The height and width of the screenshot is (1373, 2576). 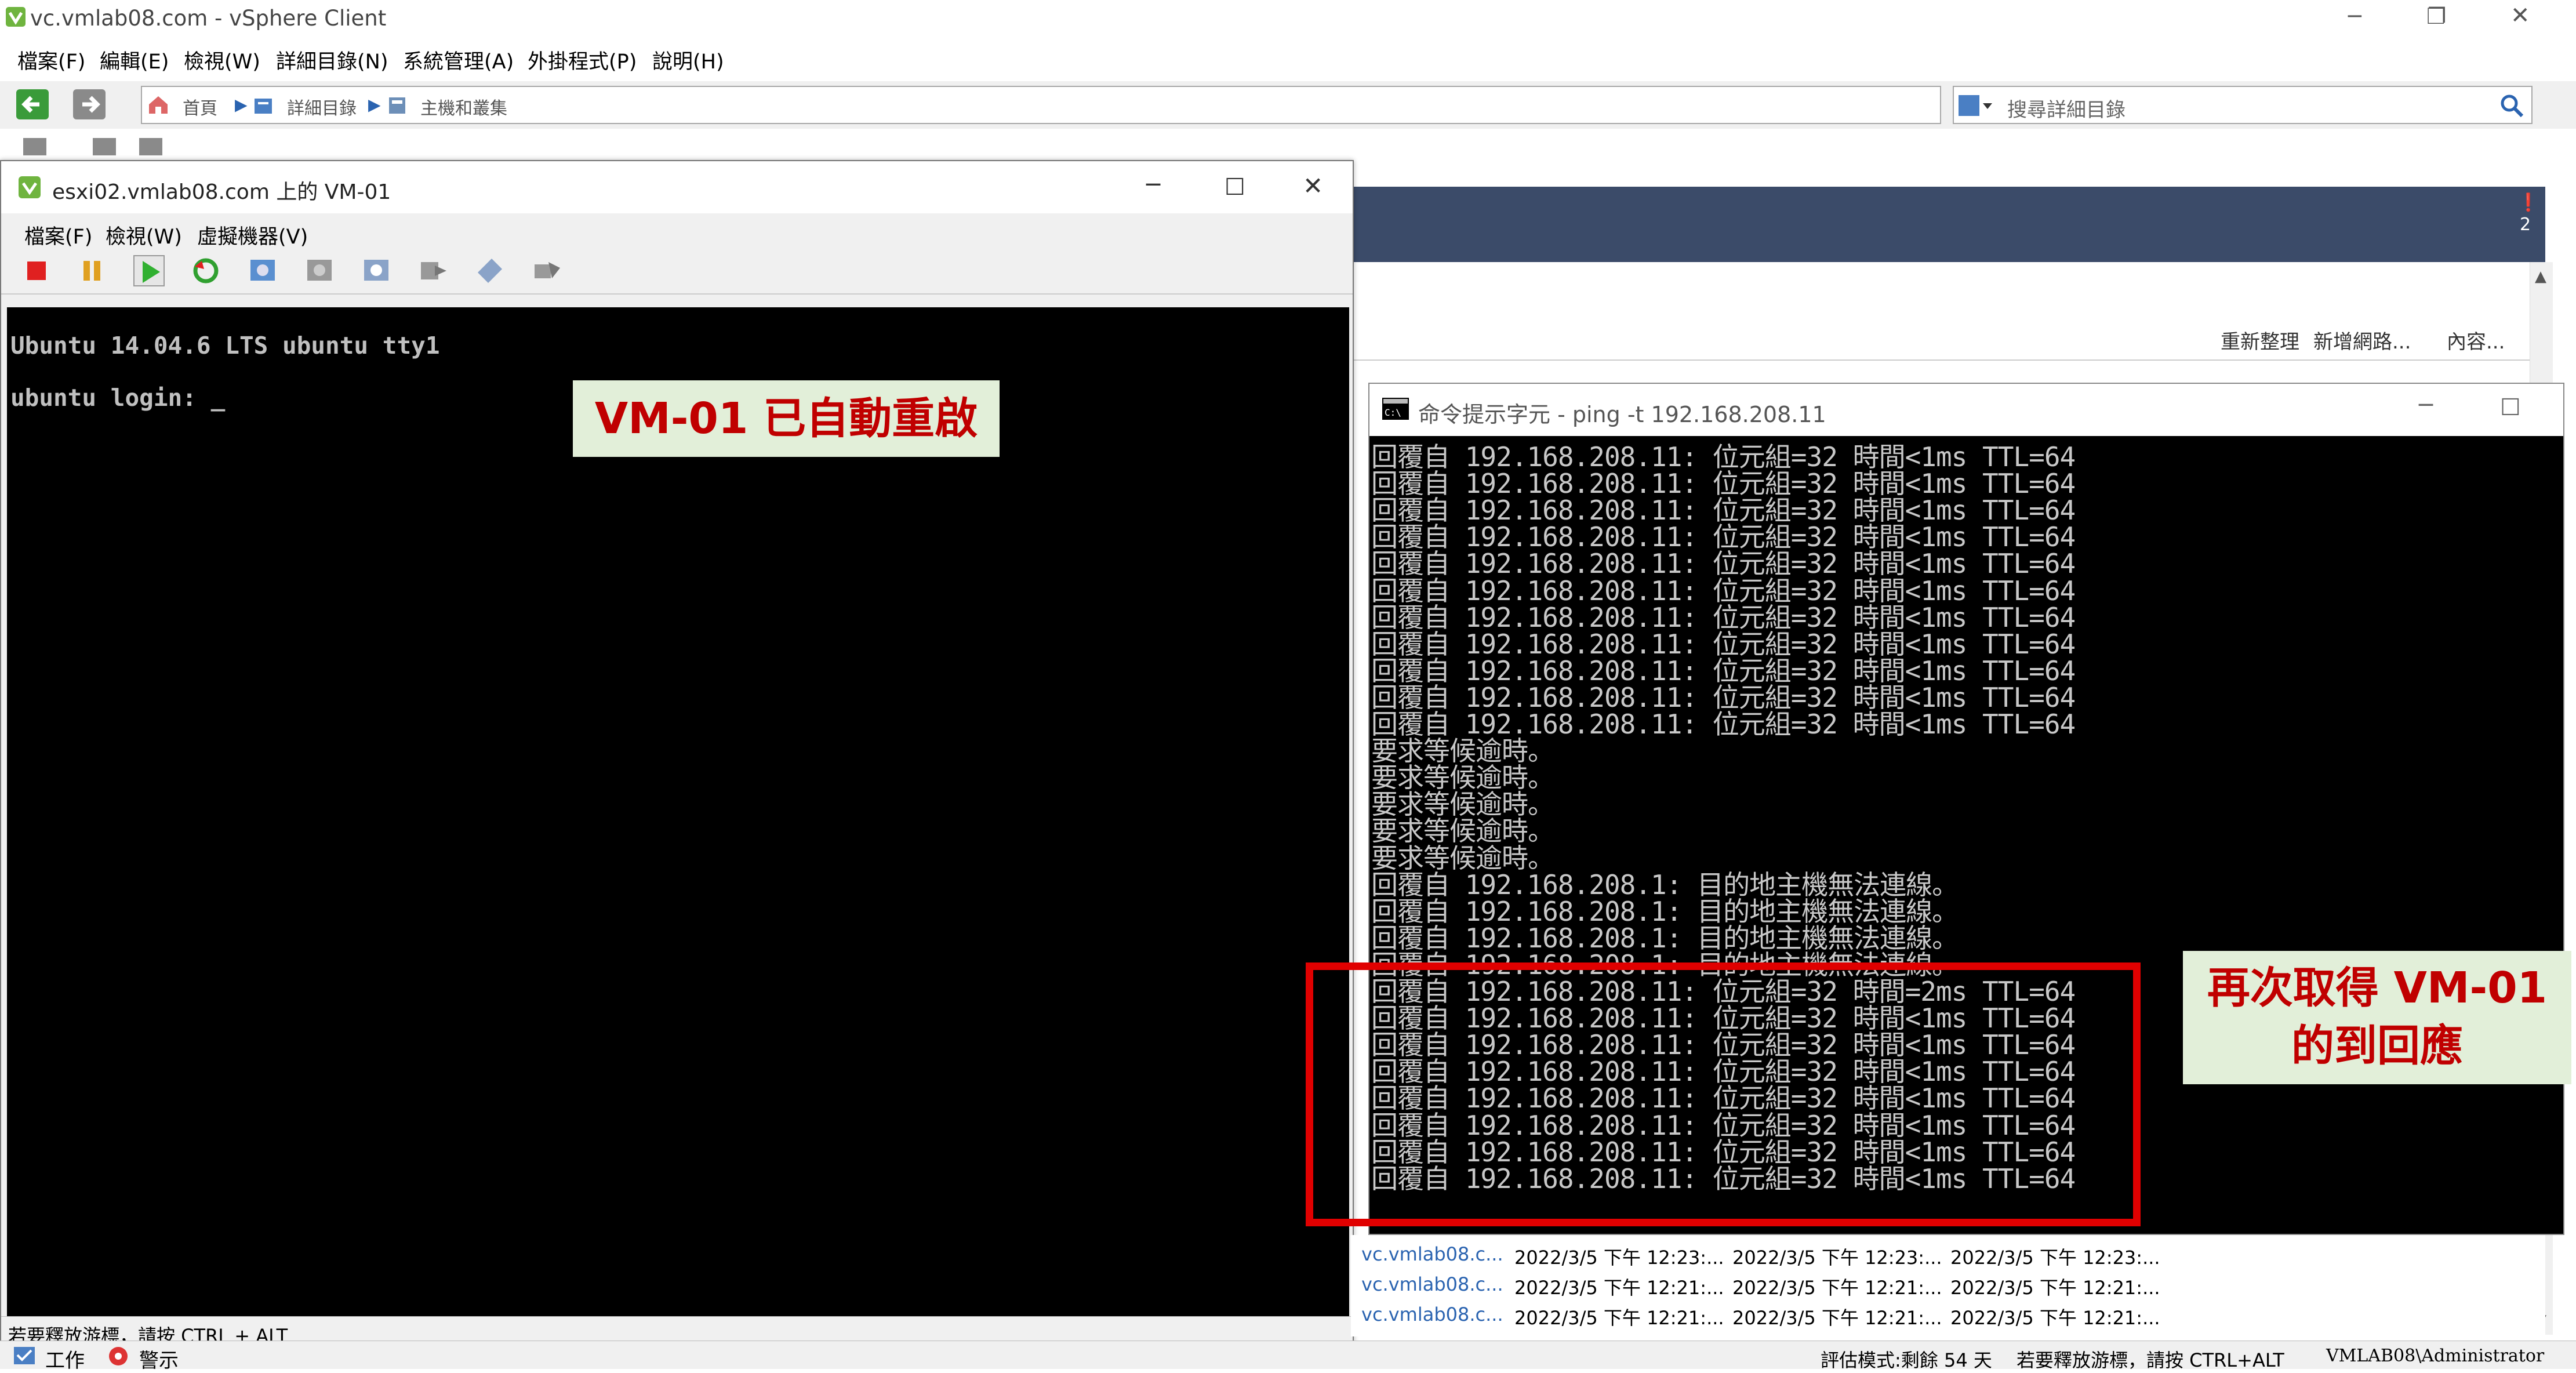 What do you see at coordinates (433, 270) in the screenshot?
I see `cd-connect-icon` at bounding box center [433, 270].